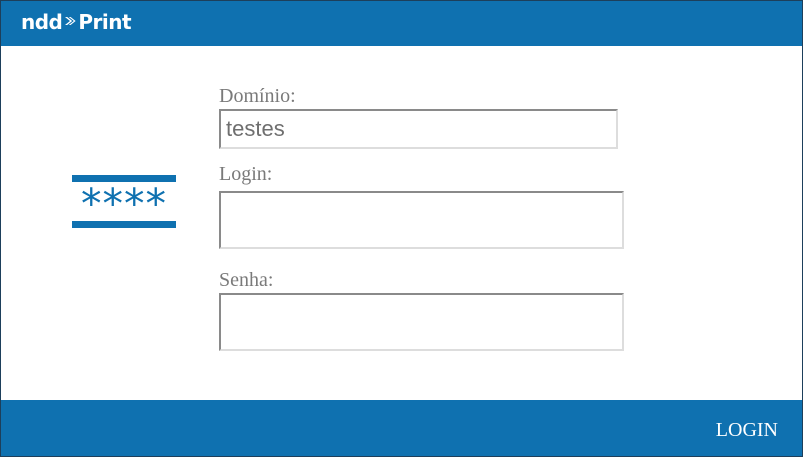 This screenshot has width=803, height=457. Describe the element at coordinates (124, 224) in the screenshot. I see `password-icon-bottom-line` at that location.